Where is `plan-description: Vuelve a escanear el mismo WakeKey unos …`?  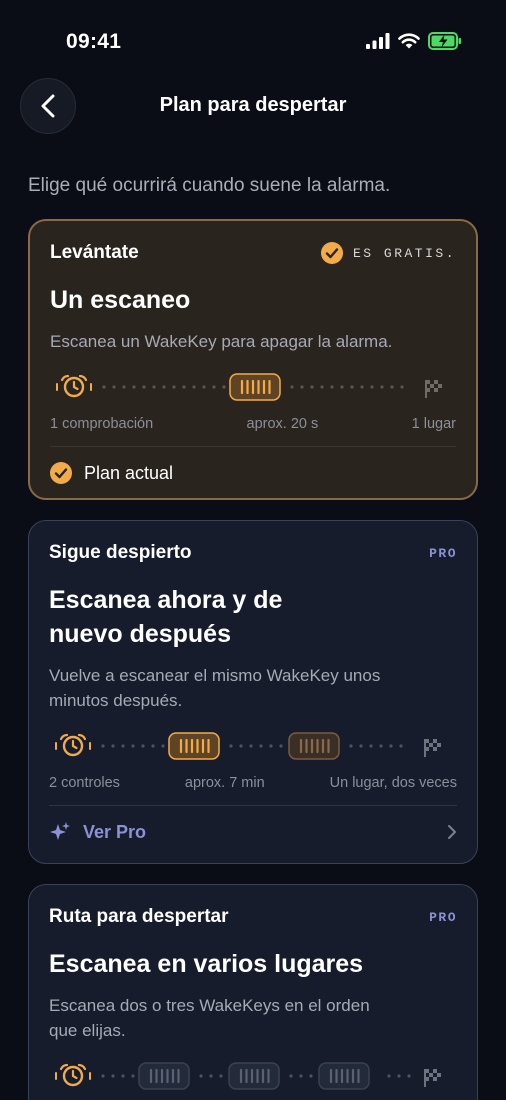
plan-description: Vuelve a escanear el mismo WakeKey unos … is located at coordinates (253, 688).